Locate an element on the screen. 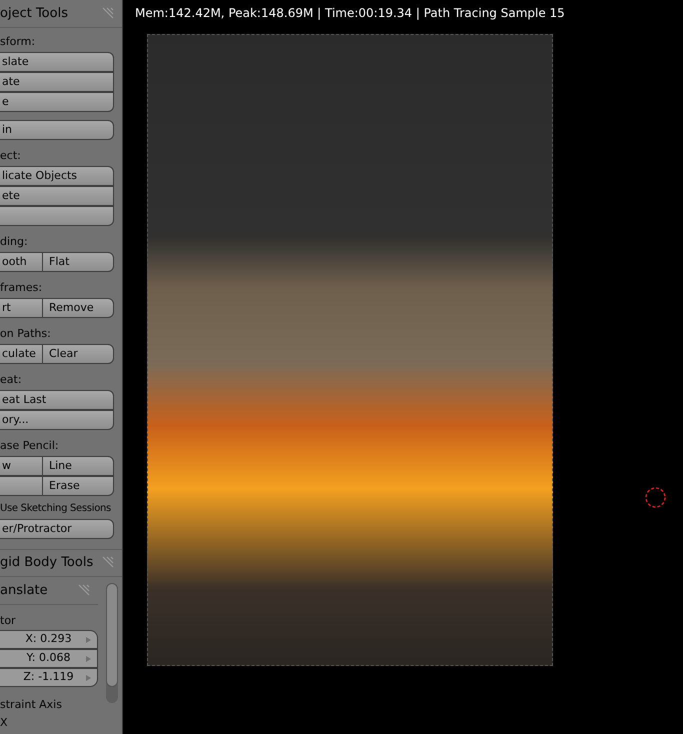  tool-button: rt is located at coordinates (21, 308).